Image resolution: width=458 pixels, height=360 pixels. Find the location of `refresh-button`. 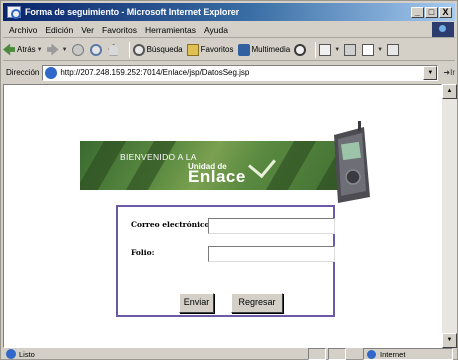

refresh-button is located at coordinates (96, 49).